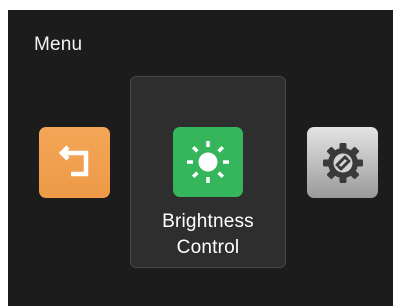 This screenshot has width=399, height=307. Describe the element at coordinates (208, 221) in the screenshot. I see `label-line-1: Brightness` at that location.